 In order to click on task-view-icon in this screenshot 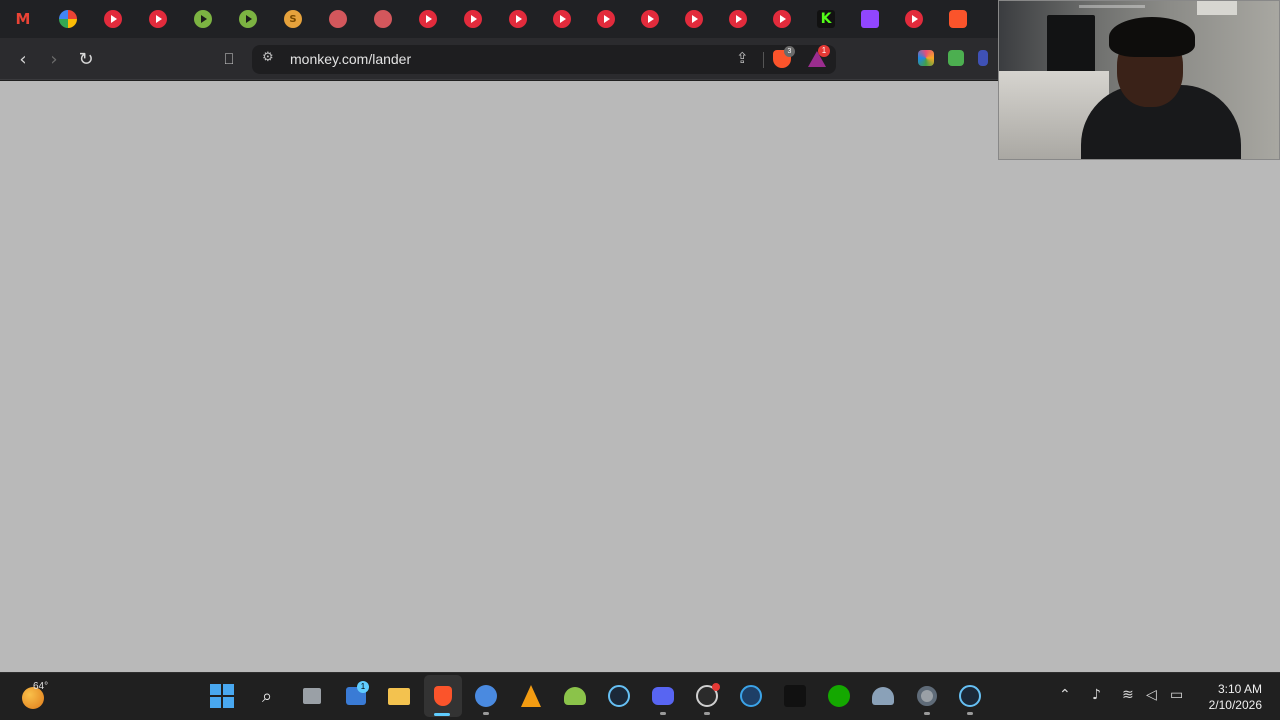, I will do `click(312, 696)`.